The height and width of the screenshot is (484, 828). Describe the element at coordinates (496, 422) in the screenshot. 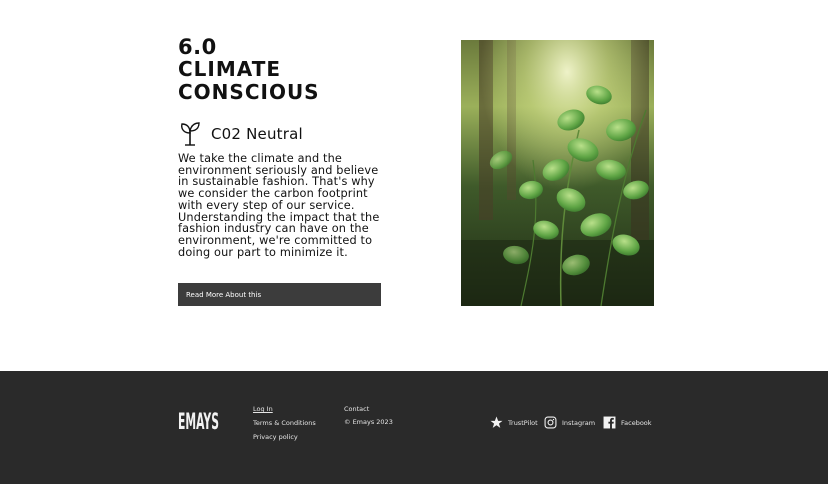

I see `star-icon` at that location.